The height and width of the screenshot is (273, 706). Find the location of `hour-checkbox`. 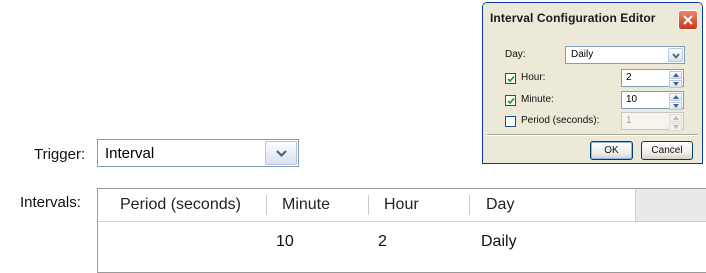

hour-checkbox is located at coordinates (510, 78).